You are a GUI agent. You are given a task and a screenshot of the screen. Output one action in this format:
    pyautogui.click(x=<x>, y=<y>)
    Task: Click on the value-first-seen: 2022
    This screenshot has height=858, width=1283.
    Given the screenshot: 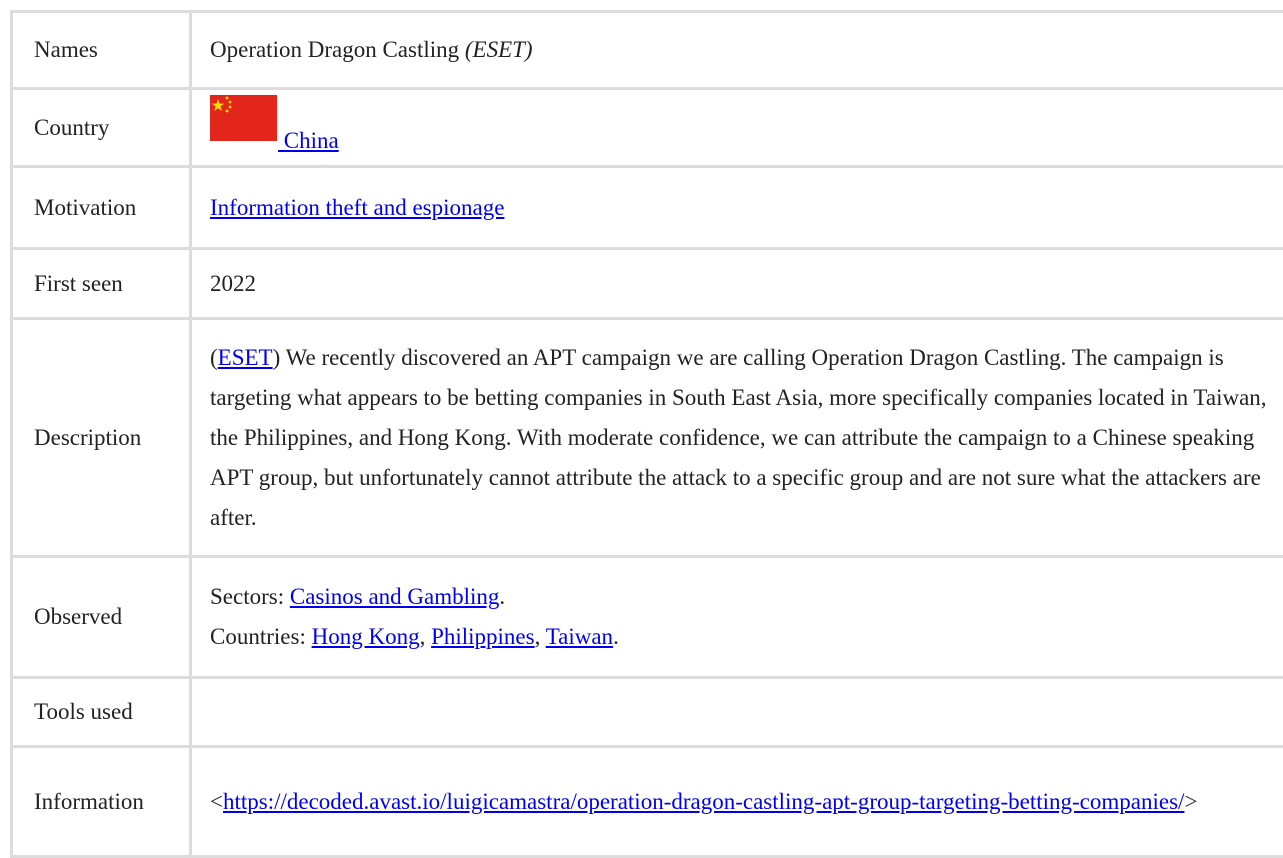 What is the action you would take?
    pyautogui.click(x=737, y=284)
    